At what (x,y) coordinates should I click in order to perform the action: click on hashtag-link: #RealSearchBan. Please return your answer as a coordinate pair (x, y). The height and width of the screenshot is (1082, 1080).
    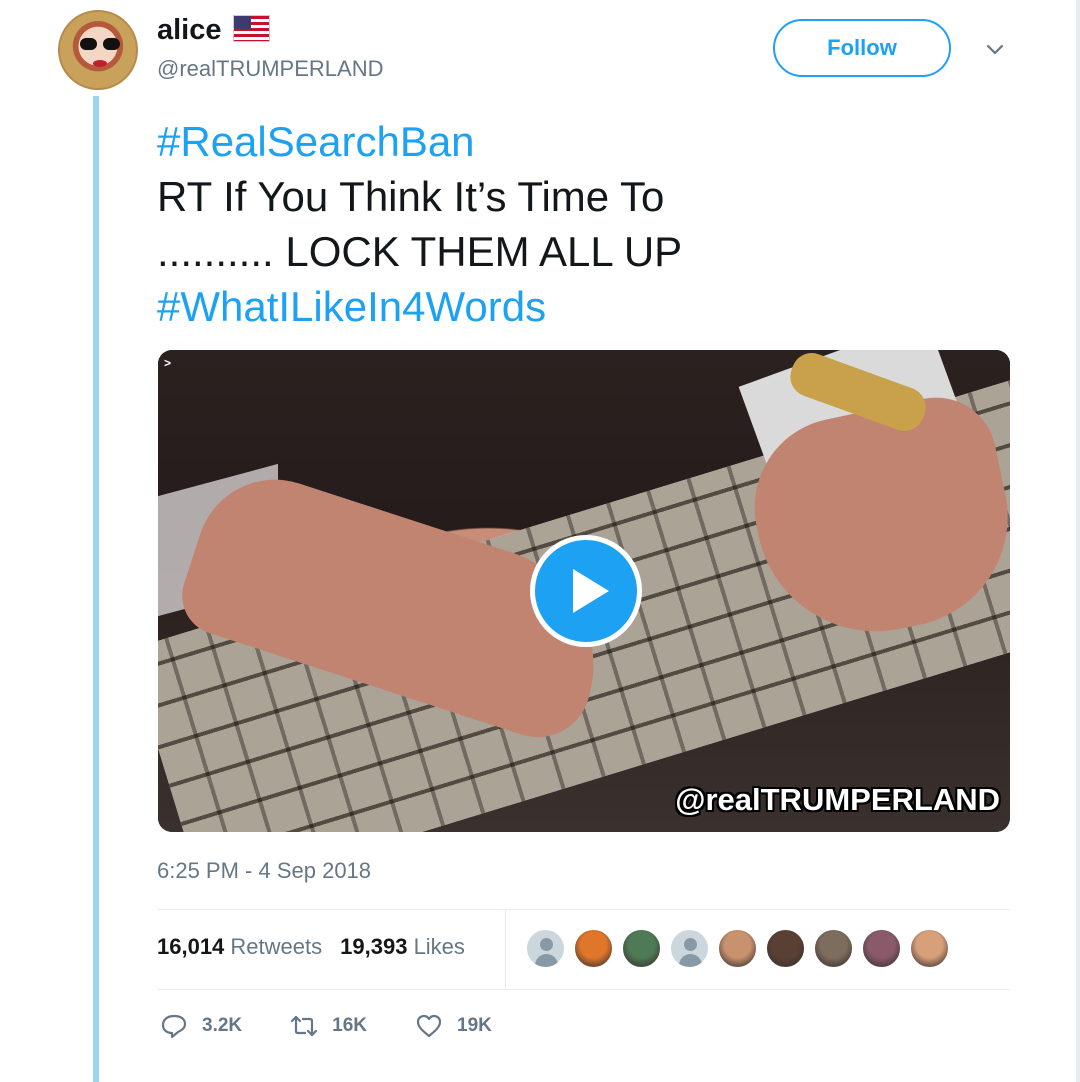
    Looking at the image, I should click on (567, 141).